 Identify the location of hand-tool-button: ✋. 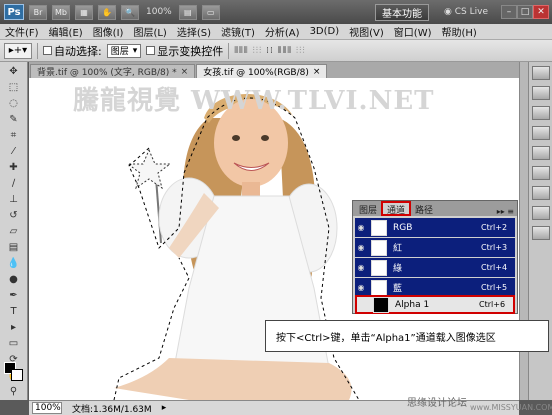
(107, 12).